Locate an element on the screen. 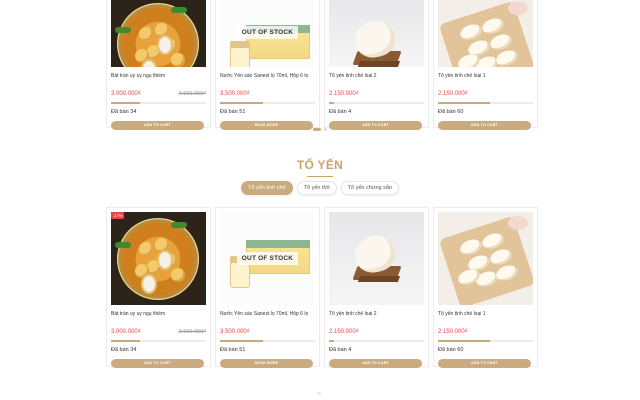  discount-badge: -17% is located at coordinates (118, 215).